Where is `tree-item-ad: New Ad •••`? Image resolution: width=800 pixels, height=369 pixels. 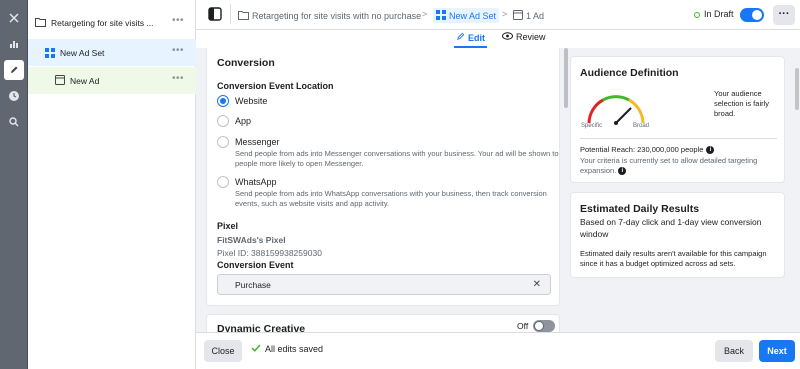 tree-item-ad: New Ad ••• is located at coordinates (112, 80).